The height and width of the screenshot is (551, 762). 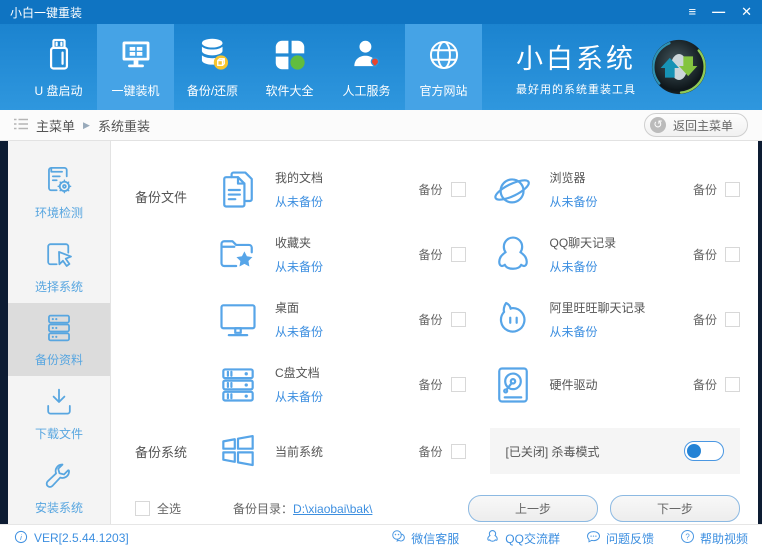 I want to click on nav-items: U 盘启动 一键装机 备份/还原 软件大全 人工服务 官方网站, so click(x=251, y=67).